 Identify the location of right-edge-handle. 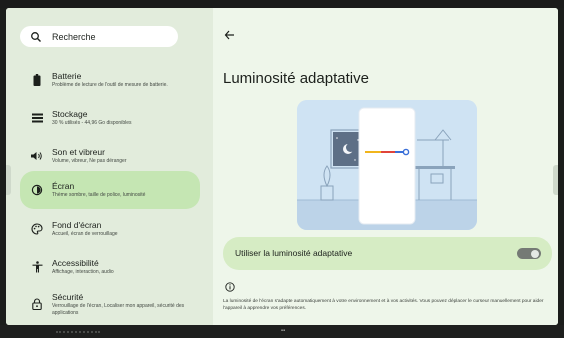
(555, 180).